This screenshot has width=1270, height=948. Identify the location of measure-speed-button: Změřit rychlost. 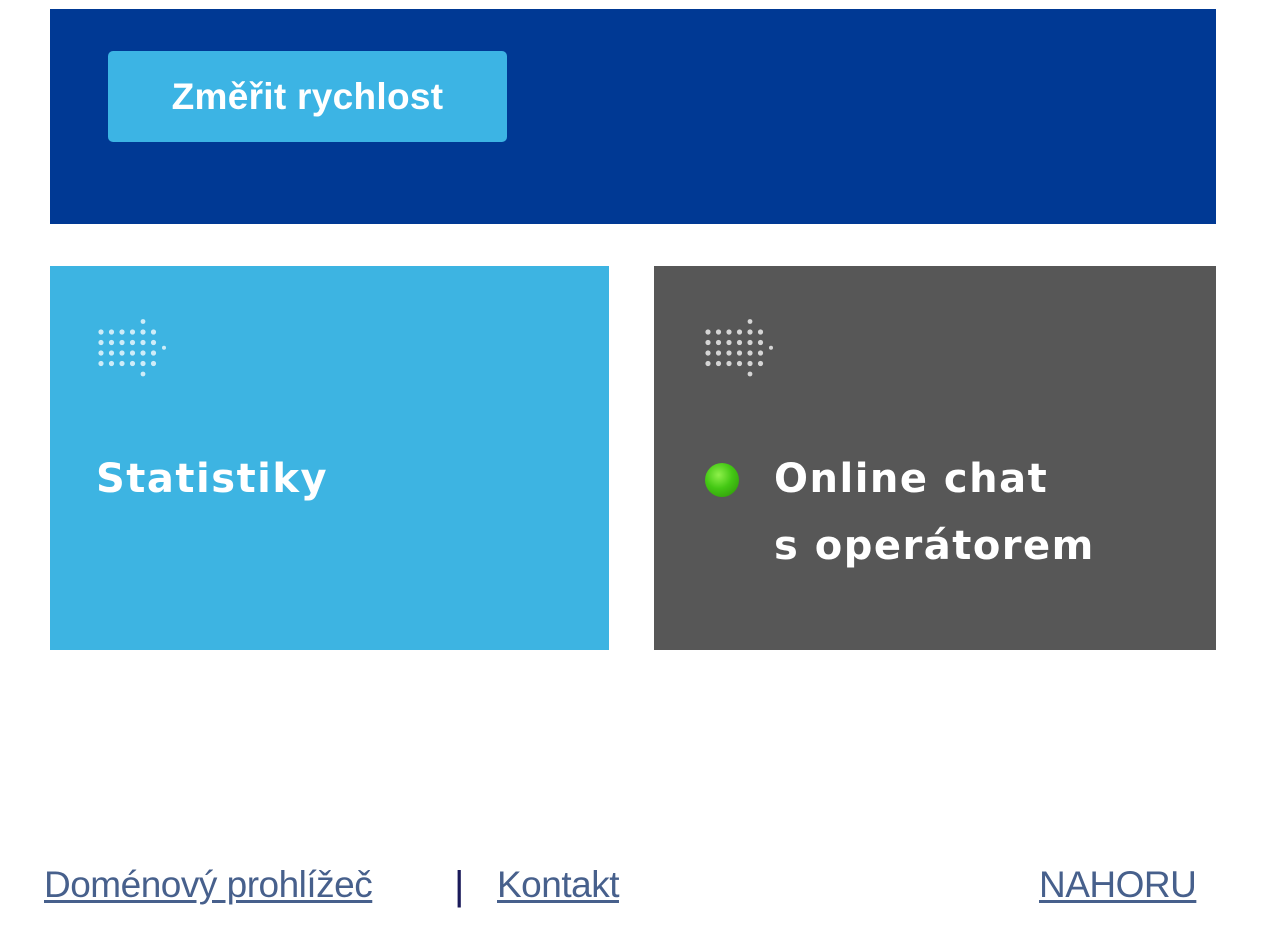
(307, 96).